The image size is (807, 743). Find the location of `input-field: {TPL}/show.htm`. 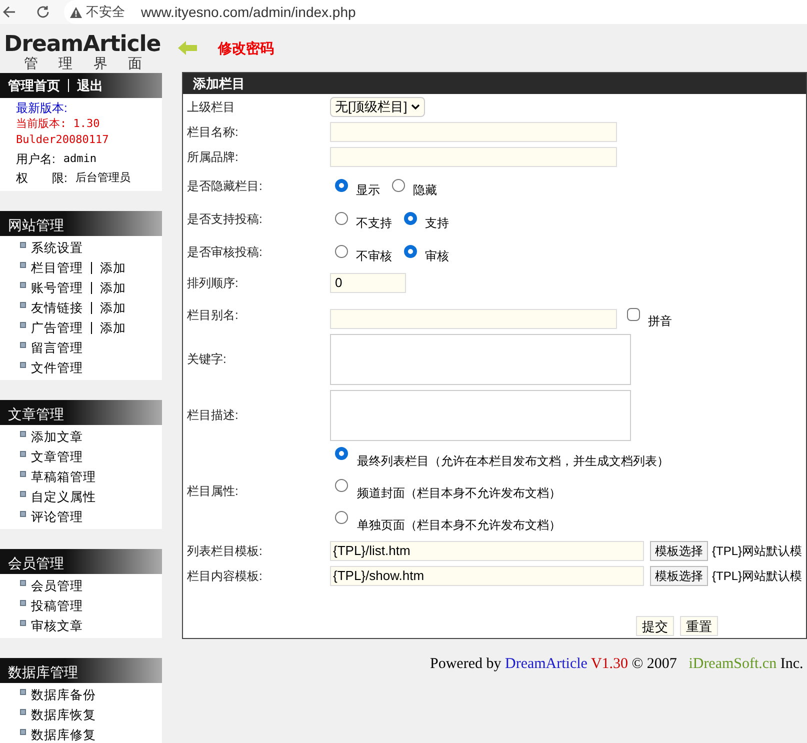

input-field: {TPL}/show.htm is located at coordinates (487, 576).